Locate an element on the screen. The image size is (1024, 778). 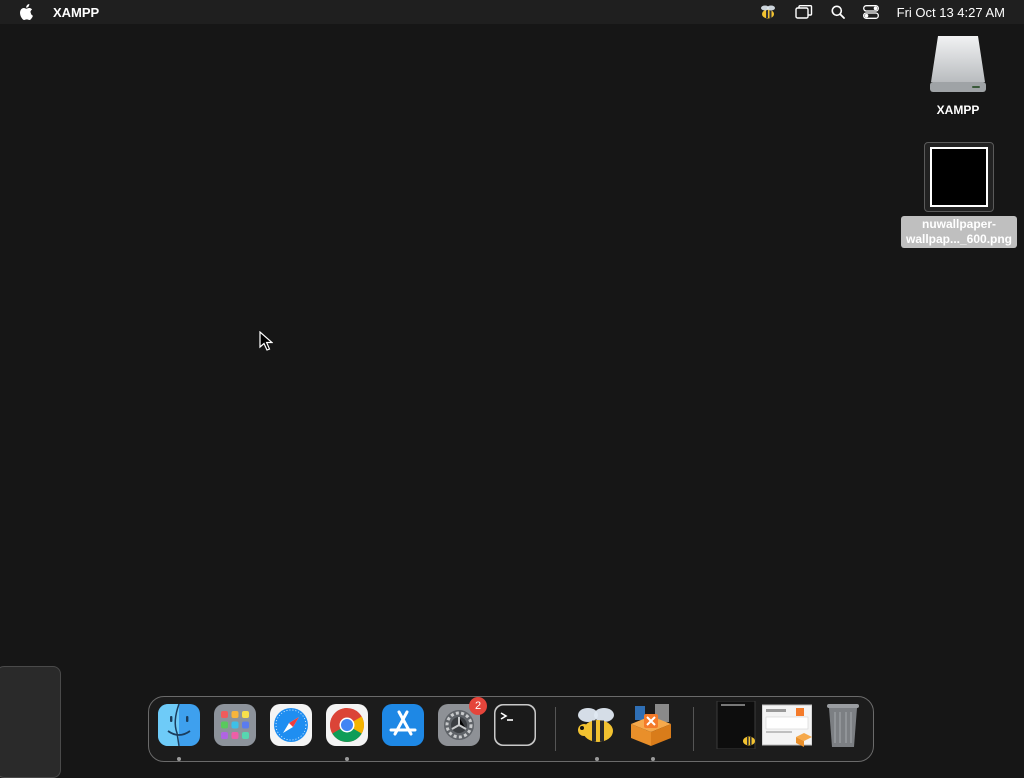
safari-icon is located at coordinates (291, 727).